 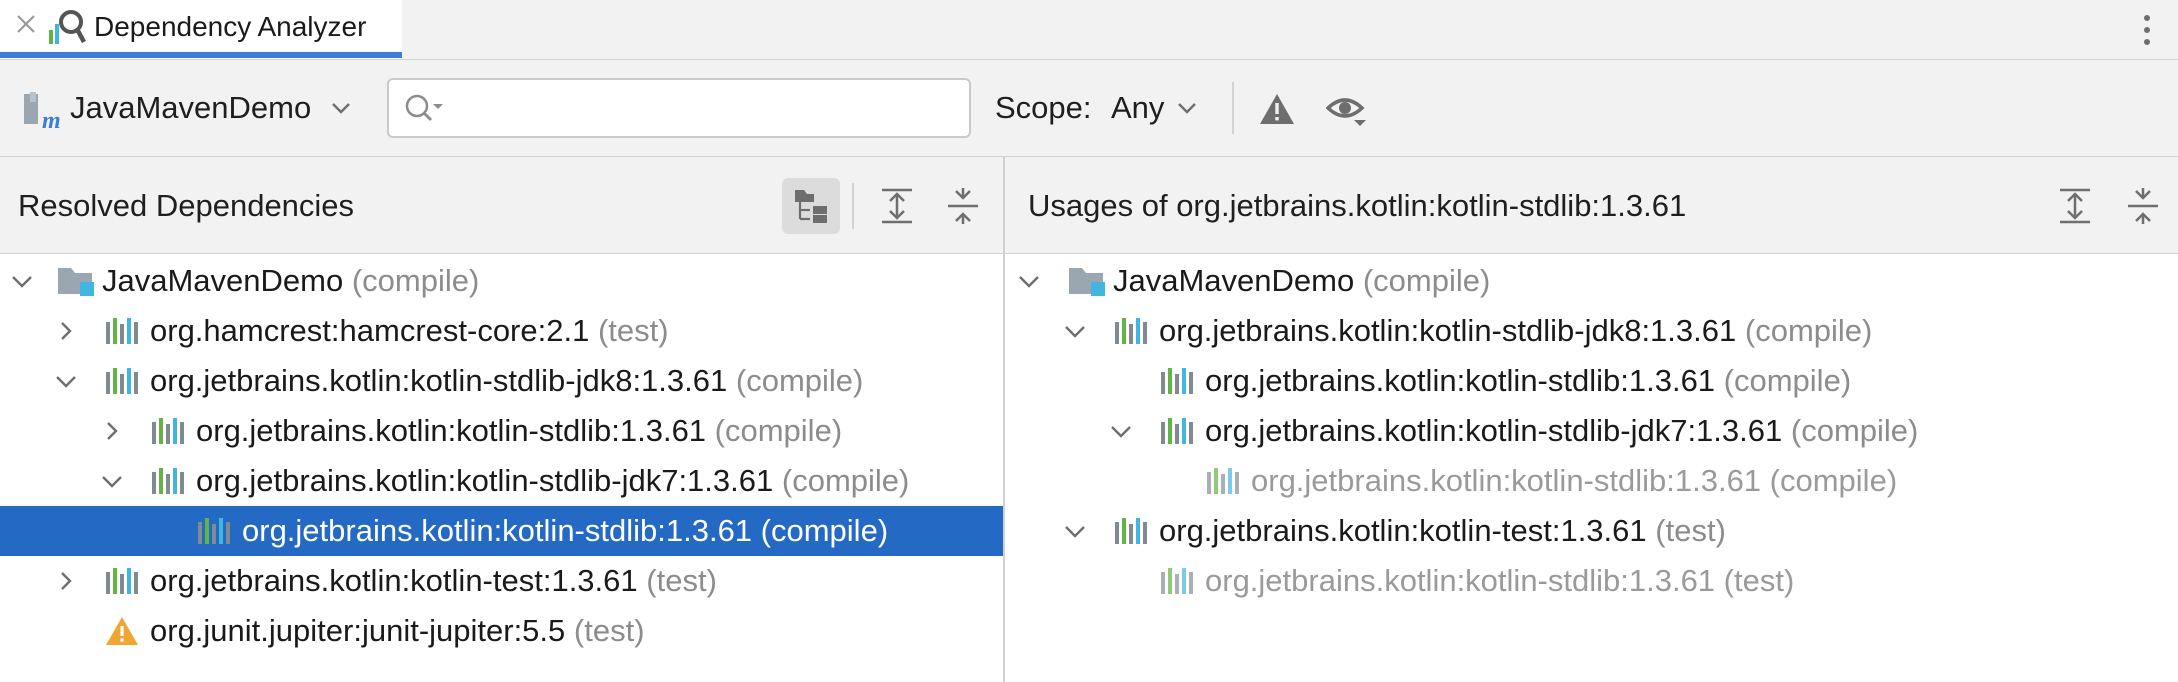 I want to click on svg-text: m, so click(x=51, y=119).